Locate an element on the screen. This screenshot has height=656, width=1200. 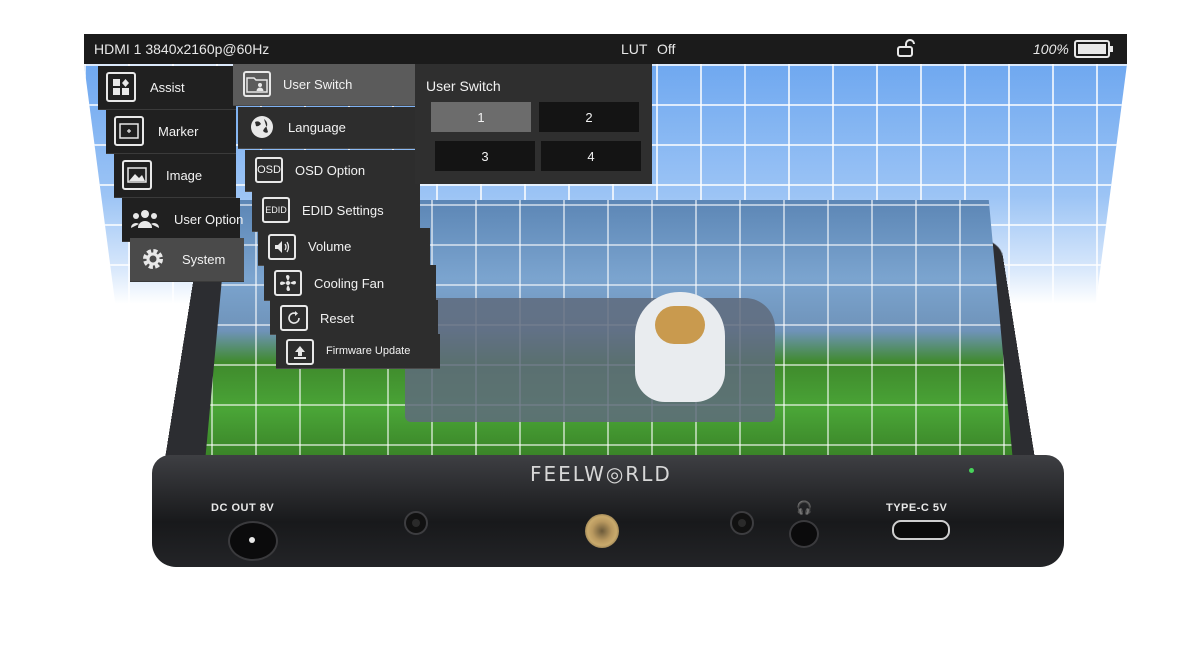
lut-value: Off is located at coordinates (666, 49).